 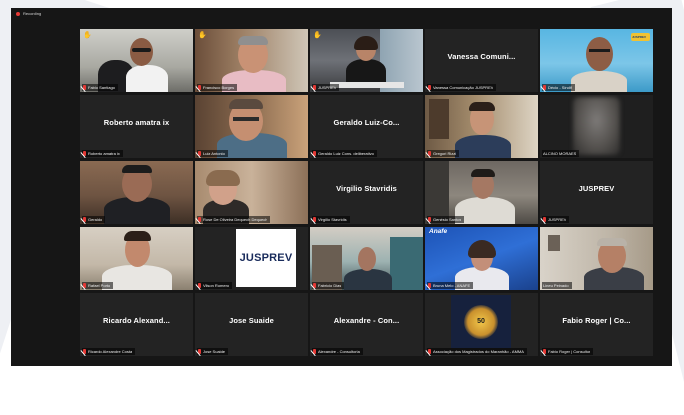 I want to click on participant-tile: Rose De Oliveira Dequech Dequech, so click(x=251, y=192).